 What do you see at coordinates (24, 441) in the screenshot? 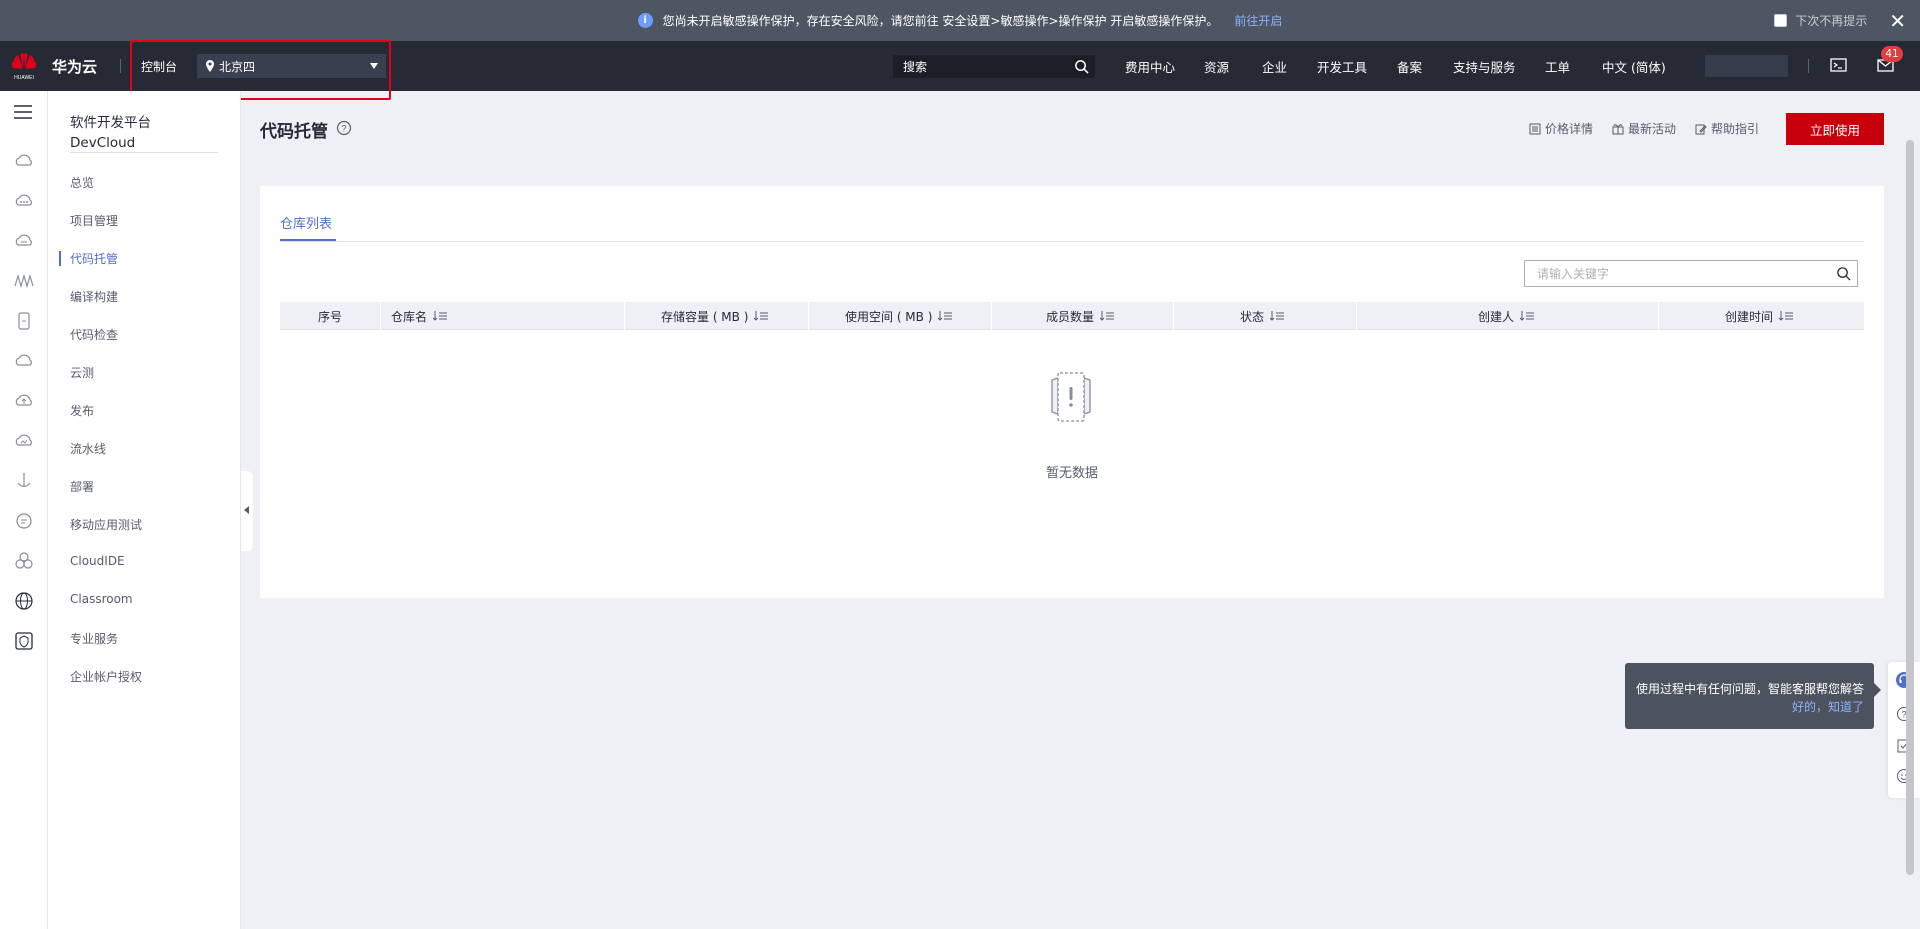
I see `cloud-monitor-icon` at bounding box center [24, 441].